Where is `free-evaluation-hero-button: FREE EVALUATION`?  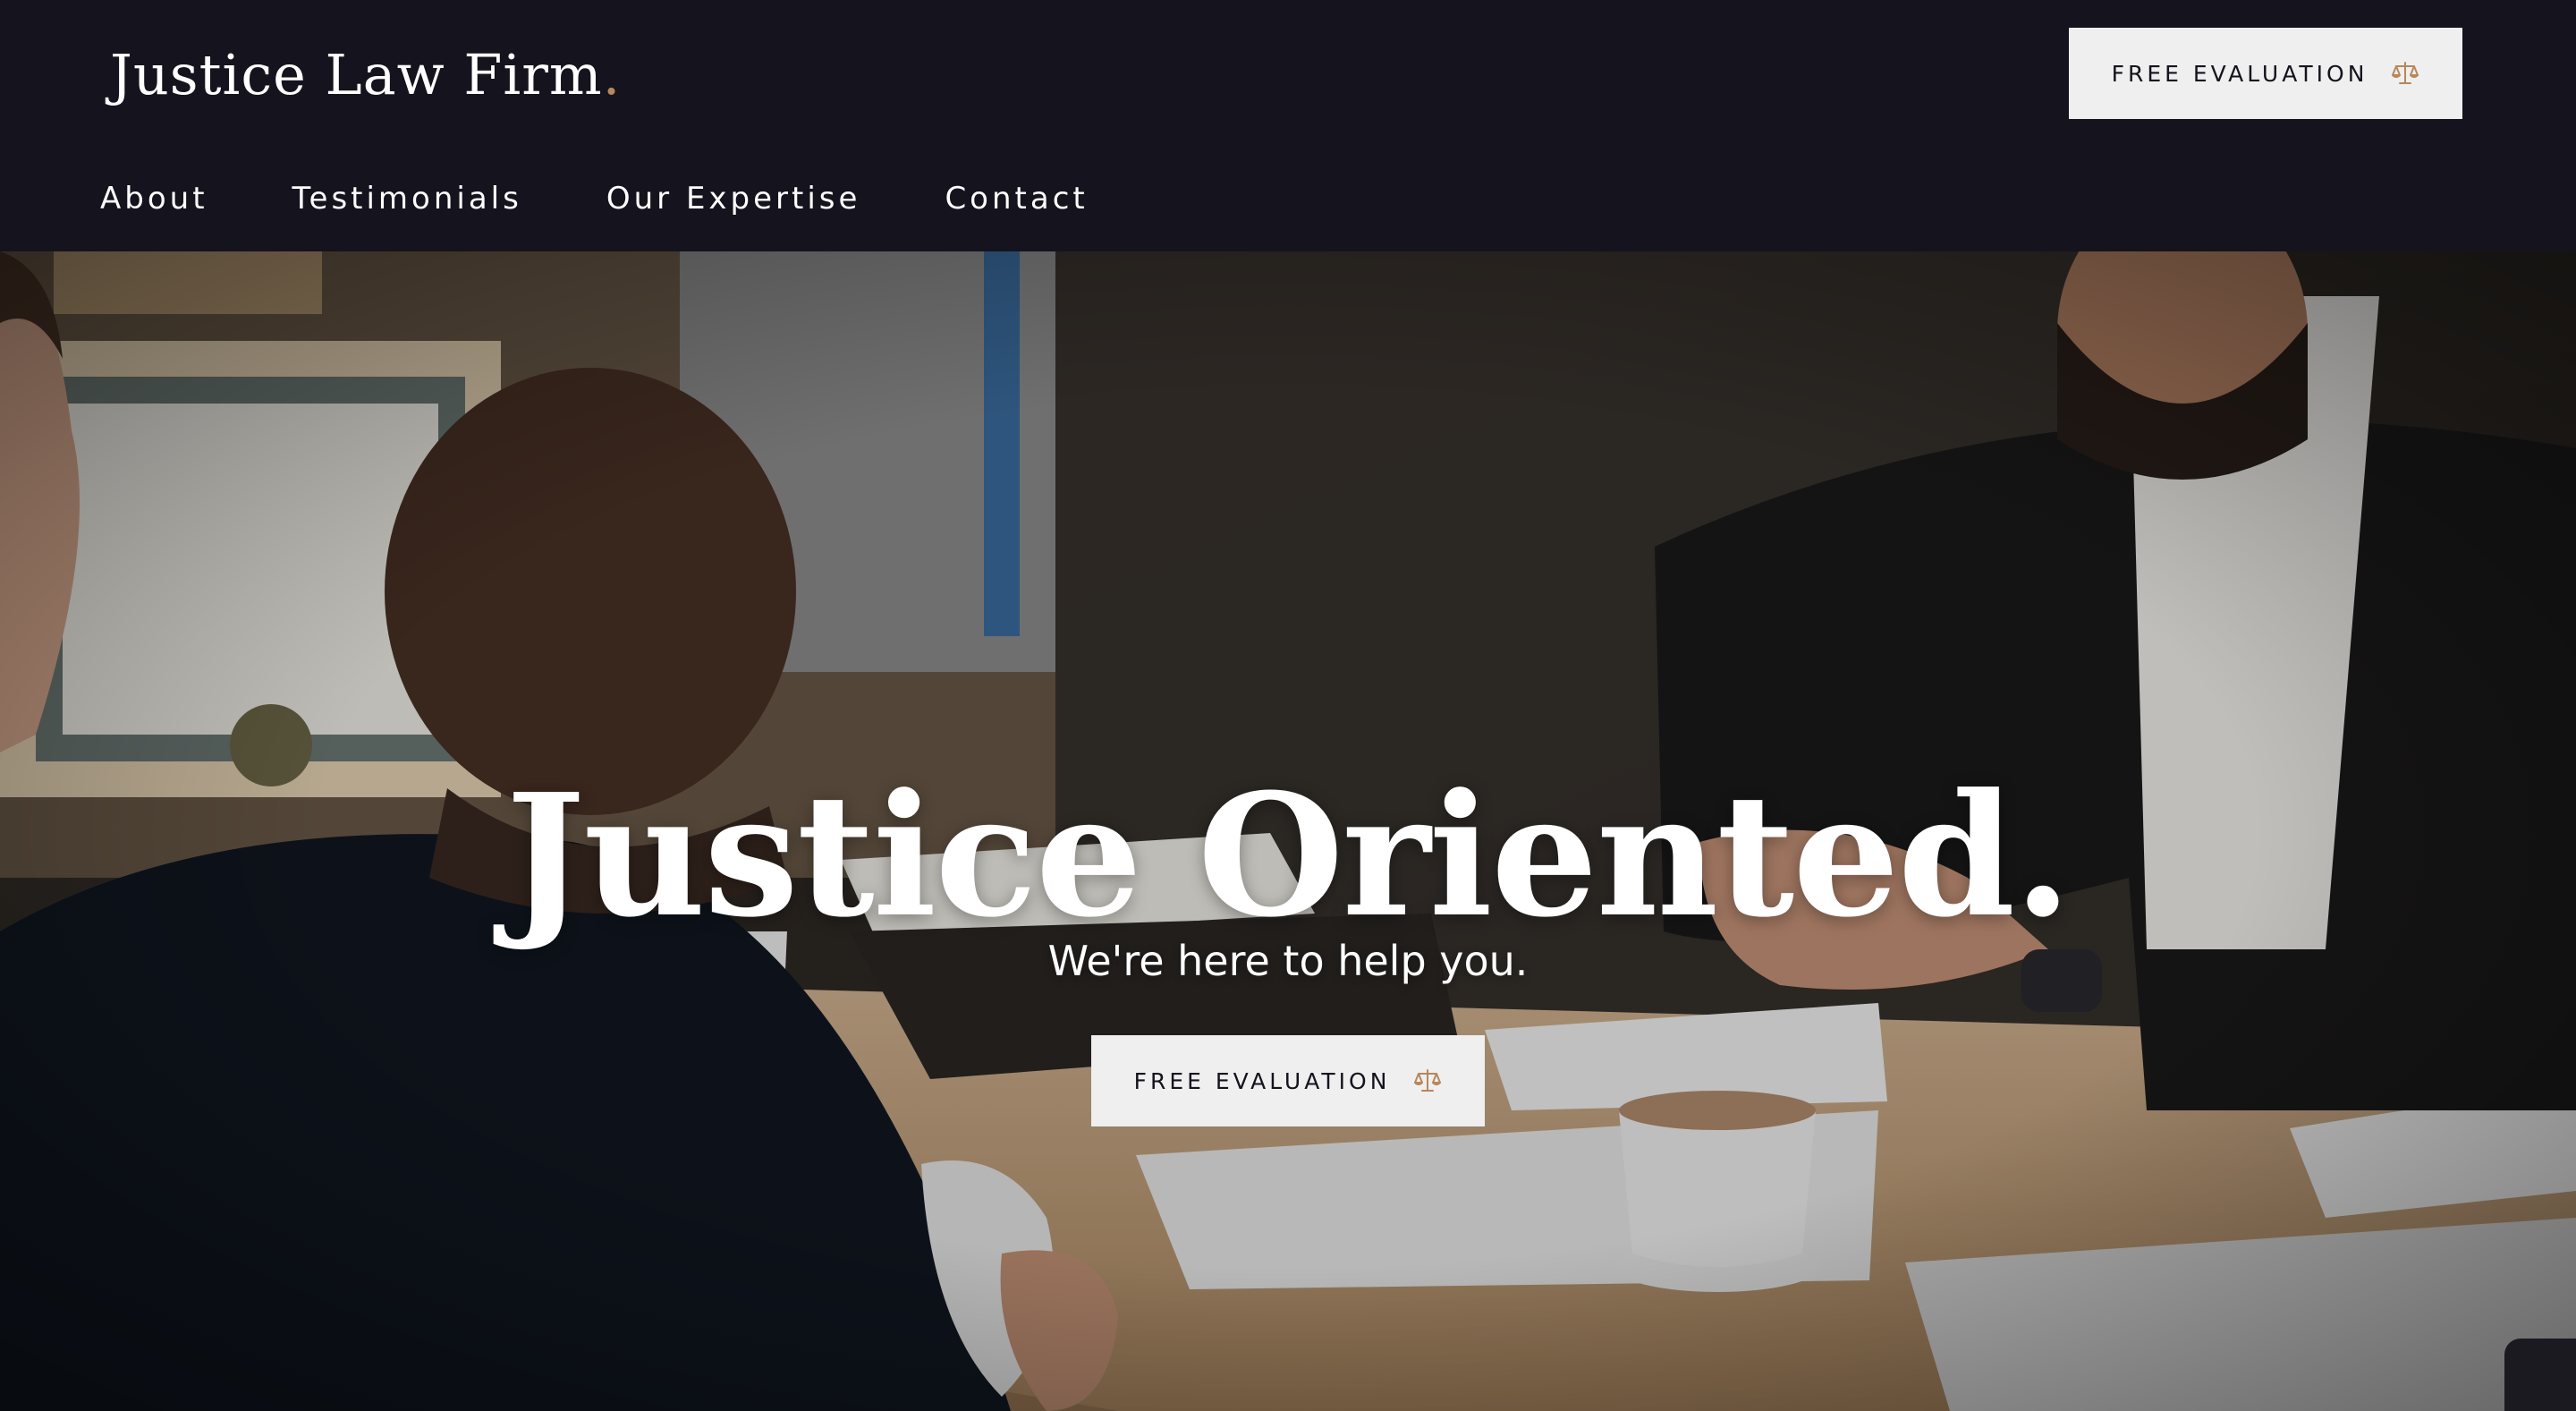
free-evaluation-hero-button: FREE EVALUATION is located at coordinates (1288, 1081).